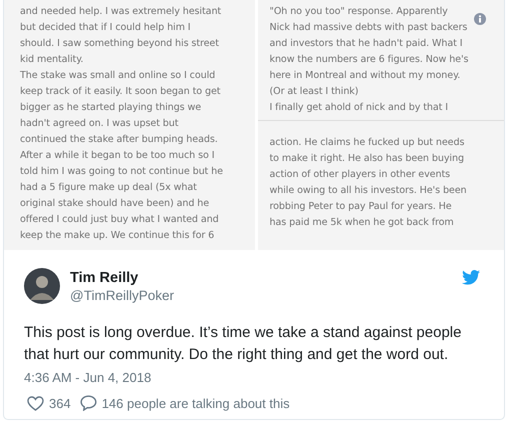 The width and height of the screenshot is (508, 432). I want to click on timestamp-link: 4:36 AM - Jun 4, 2018, so click(88, 377).